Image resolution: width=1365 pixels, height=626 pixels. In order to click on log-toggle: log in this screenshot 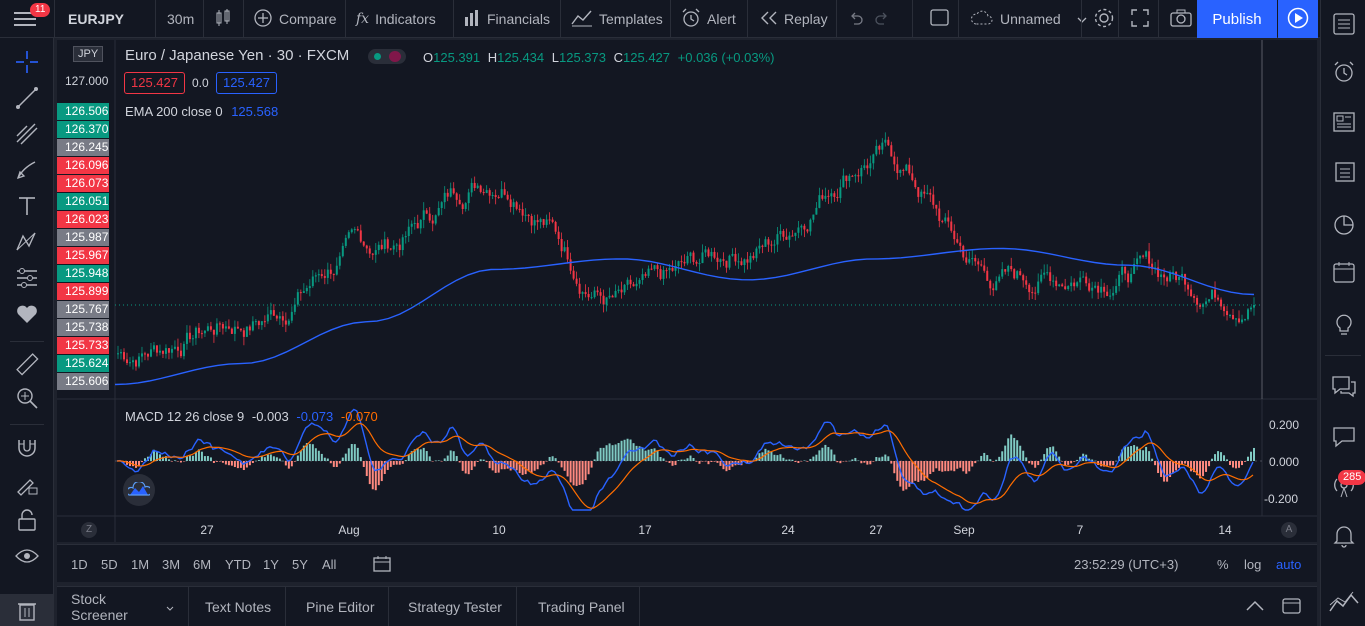, I will do `click(1252, 564)`.